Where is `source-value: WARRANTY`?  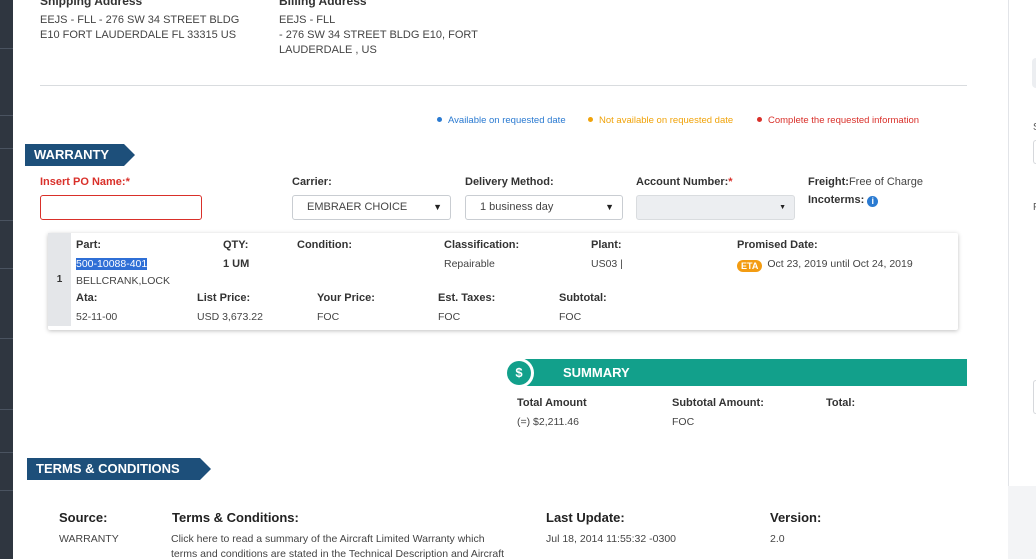 source-value: WARRANTY is located at coordinates (89, 539).